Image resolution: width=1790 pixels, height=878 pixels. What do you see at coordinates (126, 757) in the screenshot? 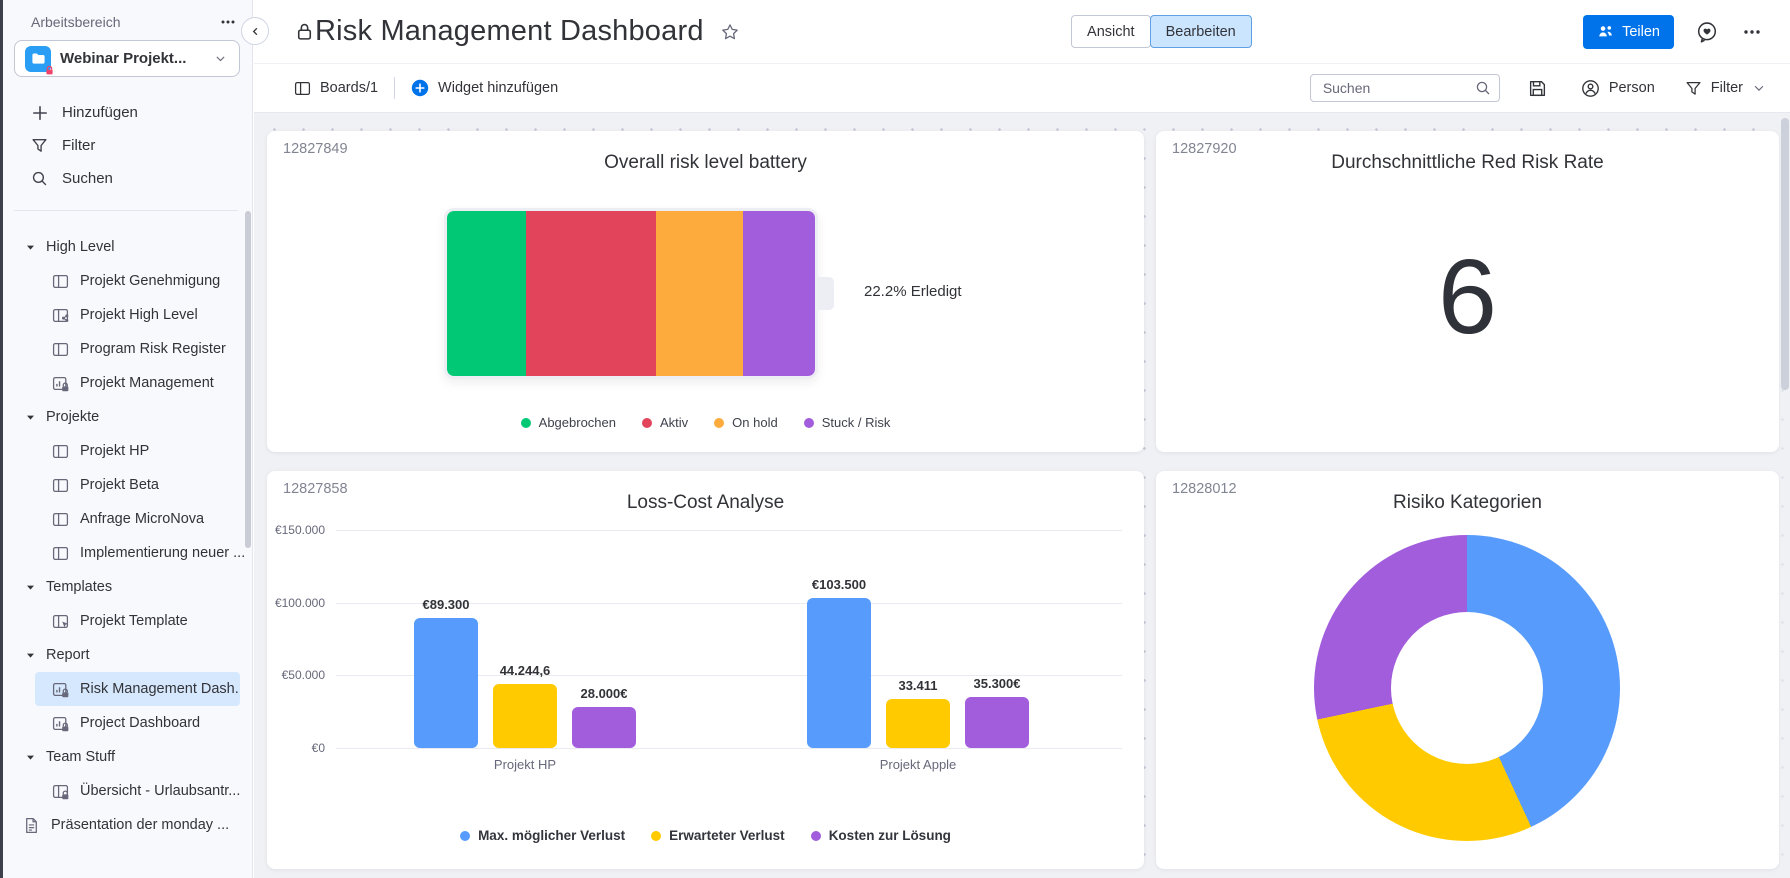
I see `sidebar-section-team-stuff: Team Stuff` at bounding box center [126, 757].